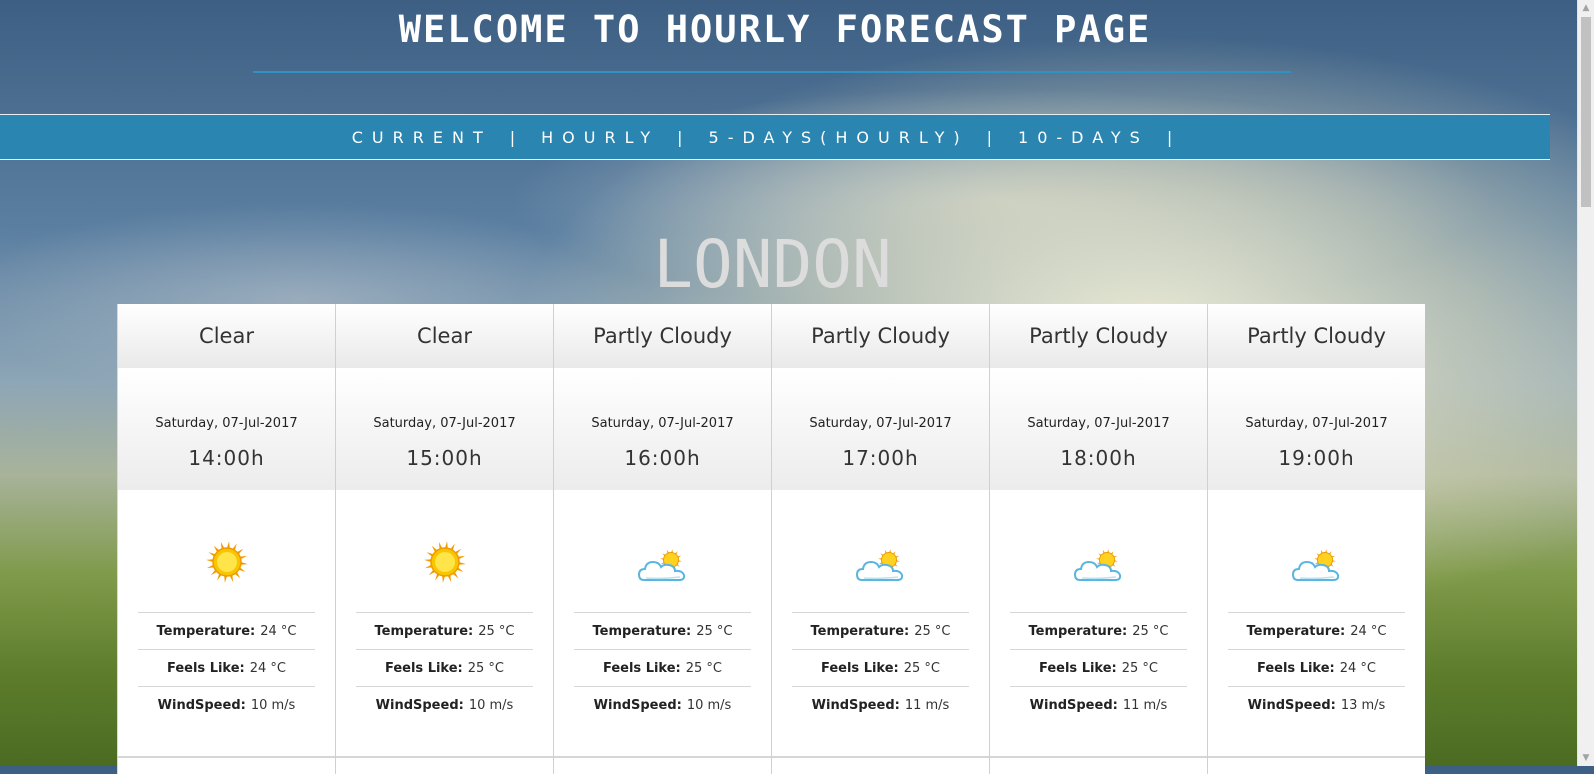 The height and width of the screenshot is (774, 1594). I want to click on date-time-block: Saturday, 07-Jul-2017 18:00h, so click(1098, 429).